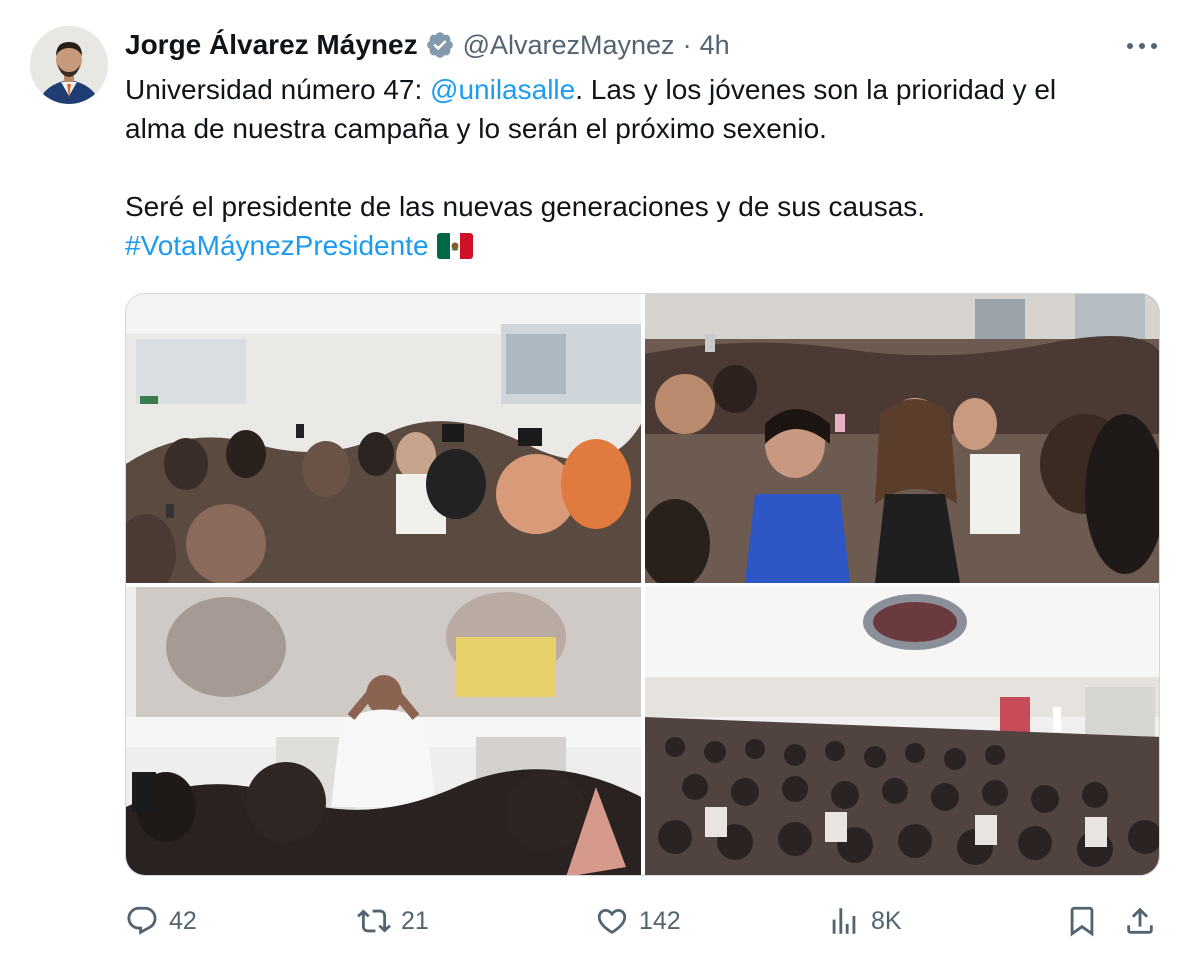 This screenshot has width=1192, height=962. Describe the element at coordinates (844, 921) in the screenshot. I see `views-chart-icon` at that location.